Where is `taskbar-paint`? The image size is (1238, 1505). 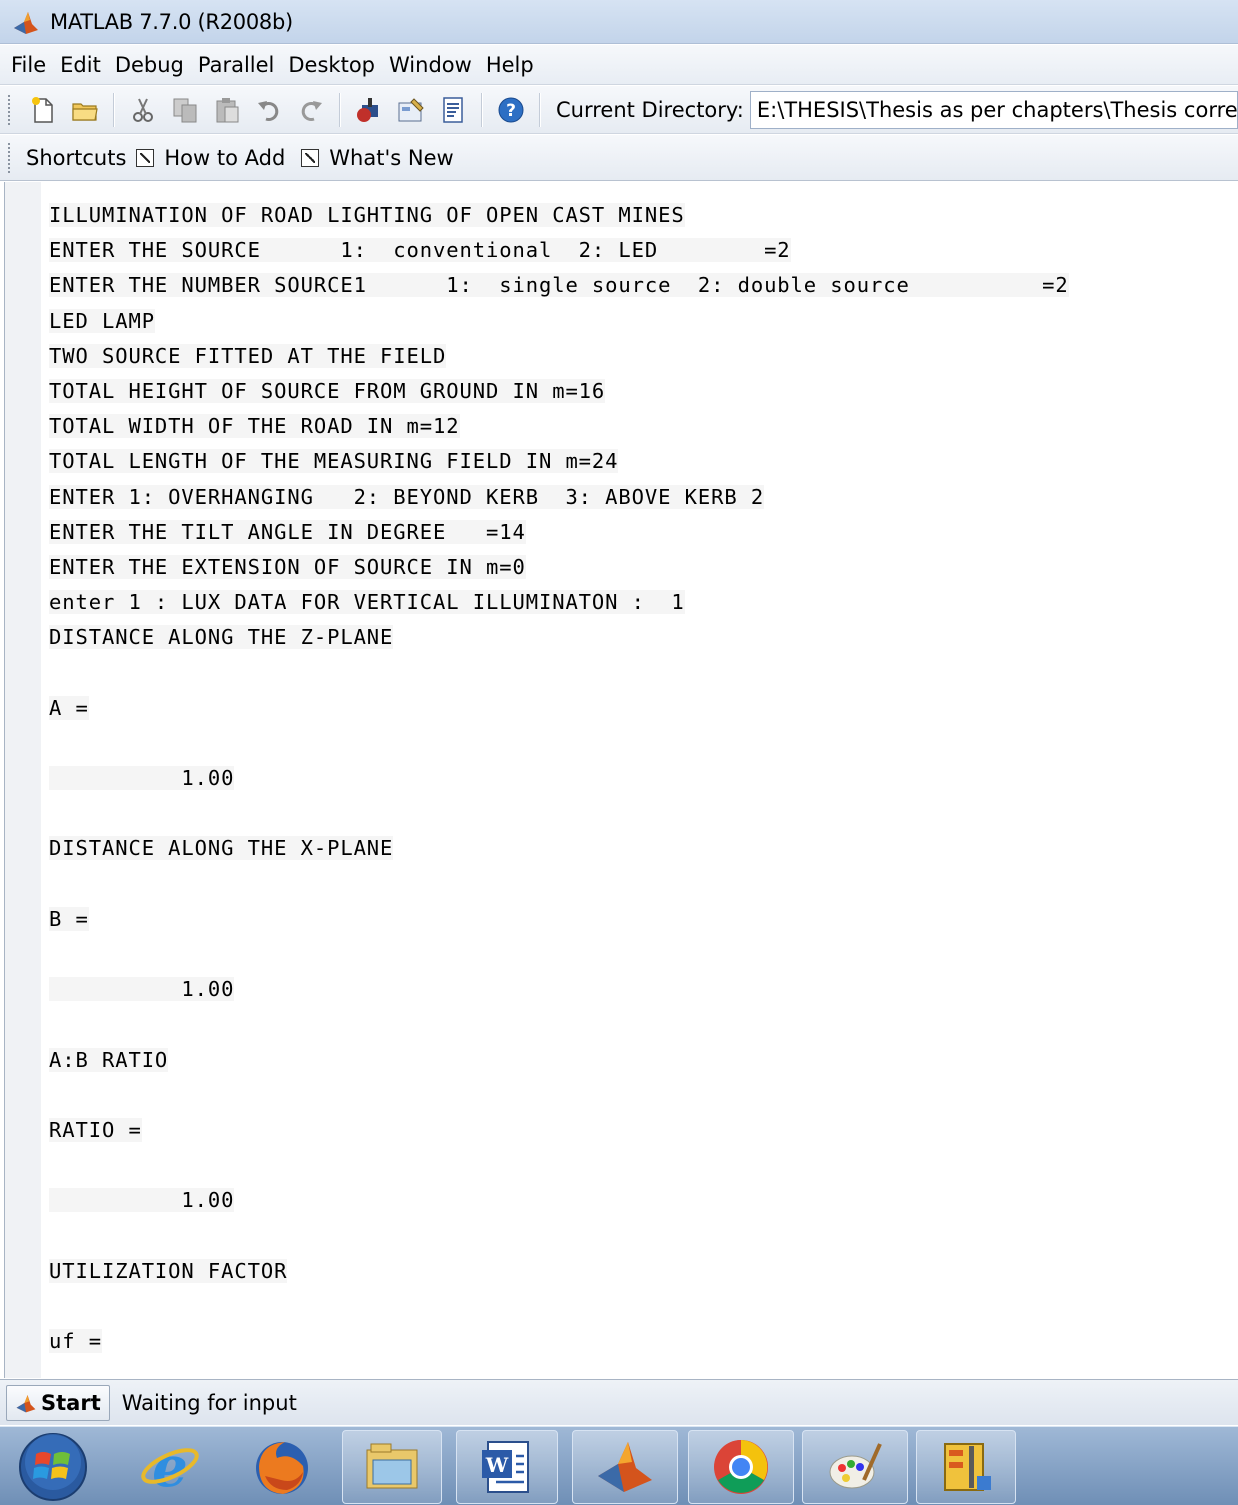
taskbar-paint is located at coordinates (855, 1467).